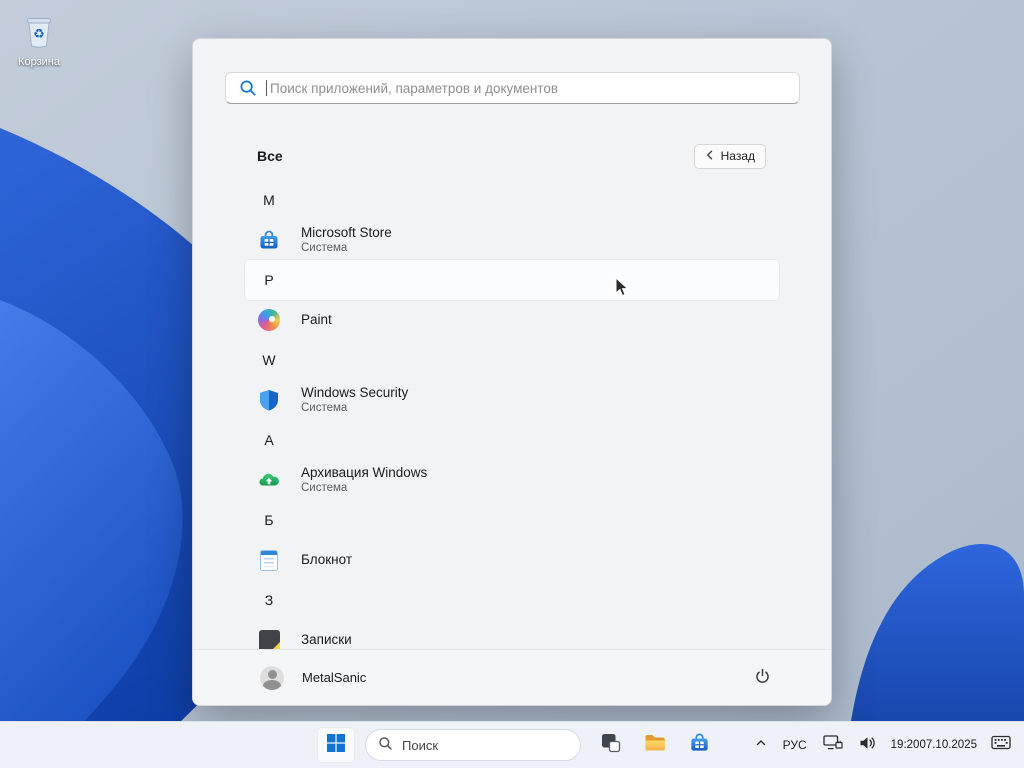 Image resolution: width=1024 pixels, height=768 pixels. I want to click on windows-security-icon, so click(269, 400).